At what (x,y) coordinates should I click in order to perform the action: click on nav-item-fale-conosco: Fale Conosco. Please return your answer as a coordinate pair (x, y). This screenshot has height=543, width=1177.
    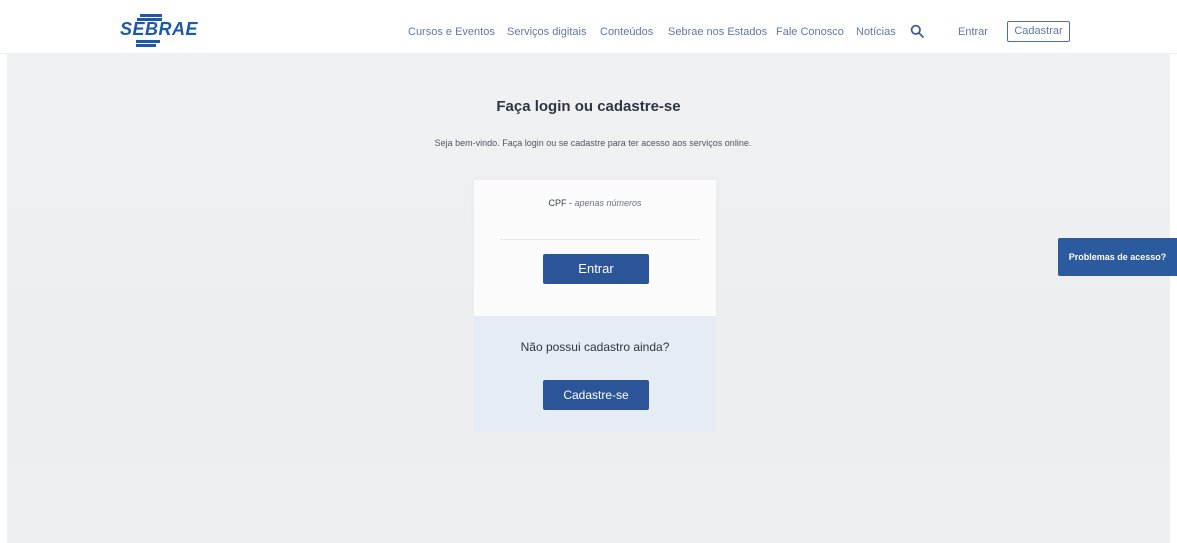
    Looking at the image, I should click on (810, 32).